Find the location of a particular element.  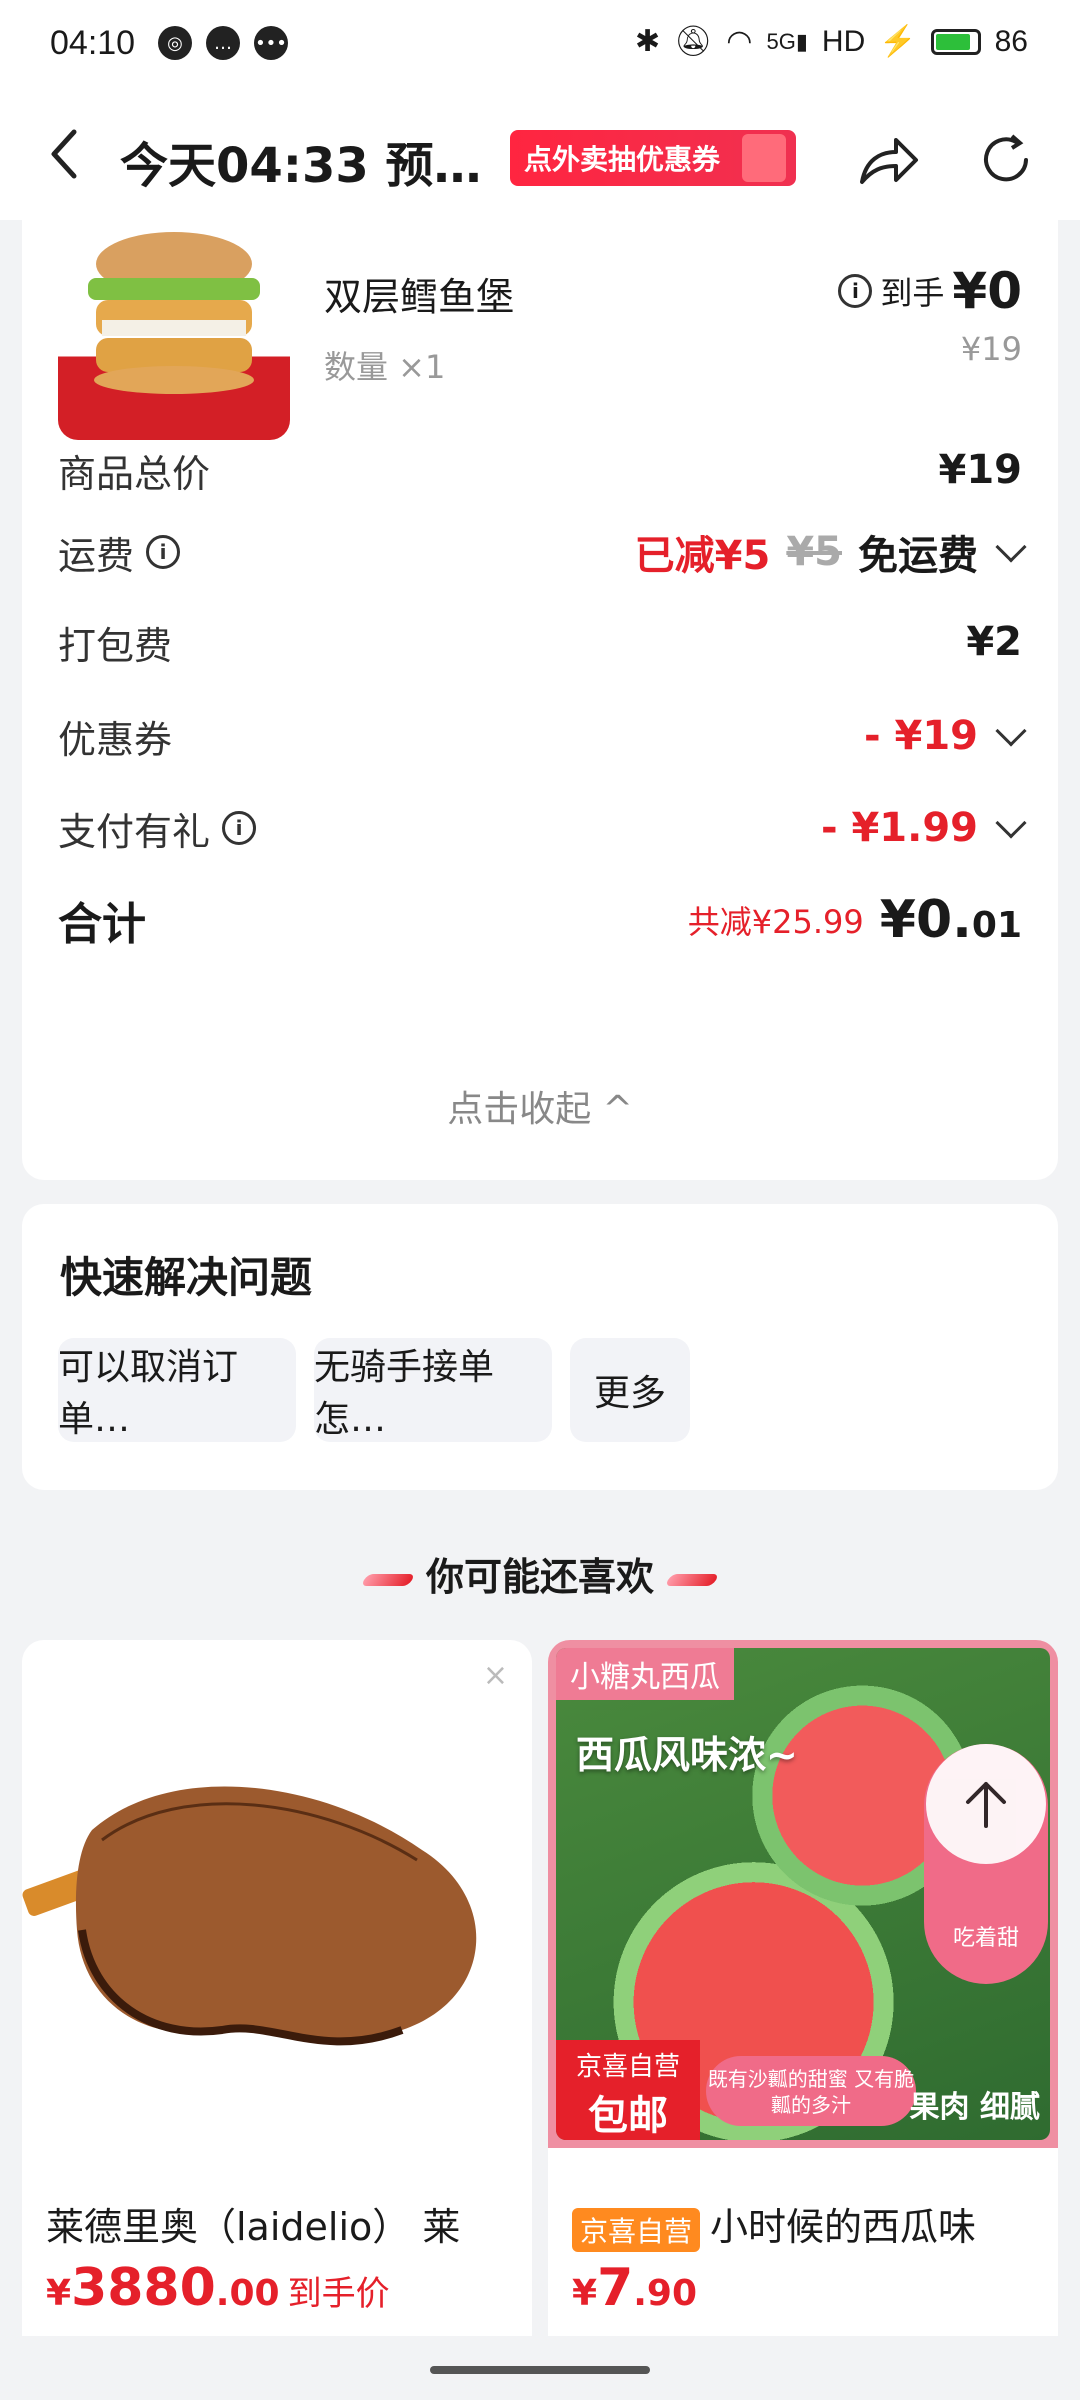

subtotal-row: 商品总价 ¥19 is located at coordinates (540, 470).